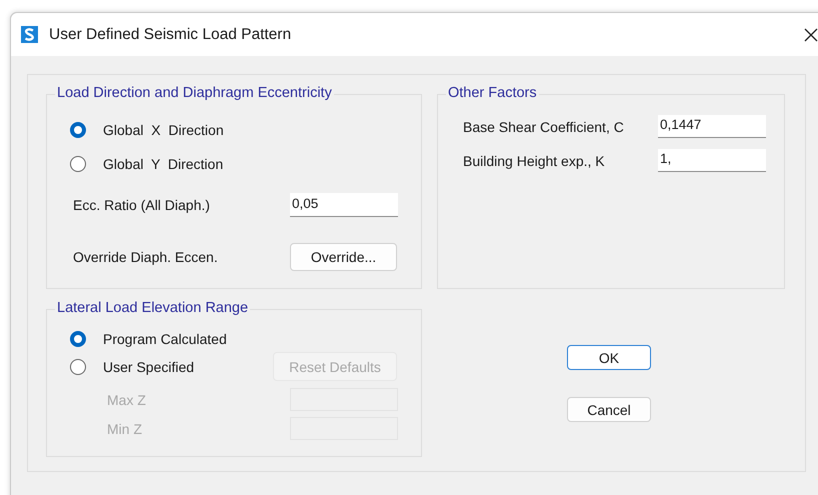 The width and height of the screenshot is (818, 495). What do you see at coordinates (609, 409) in the screenshot?
I see `dialog-button: Cancel` at bounding box center [609, 409].